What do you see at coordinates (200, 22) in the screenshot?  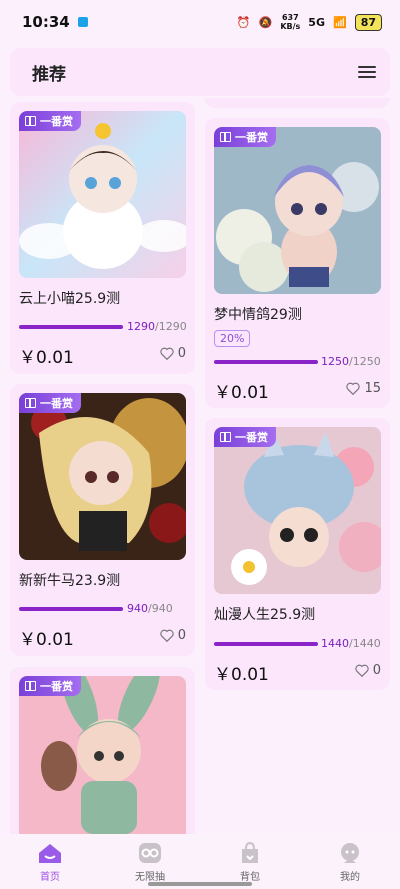 I see `status-bar: 10:34 ⏰ 🔕 637 KB/s 5G 📶 87` at bounding box center [200, 22].